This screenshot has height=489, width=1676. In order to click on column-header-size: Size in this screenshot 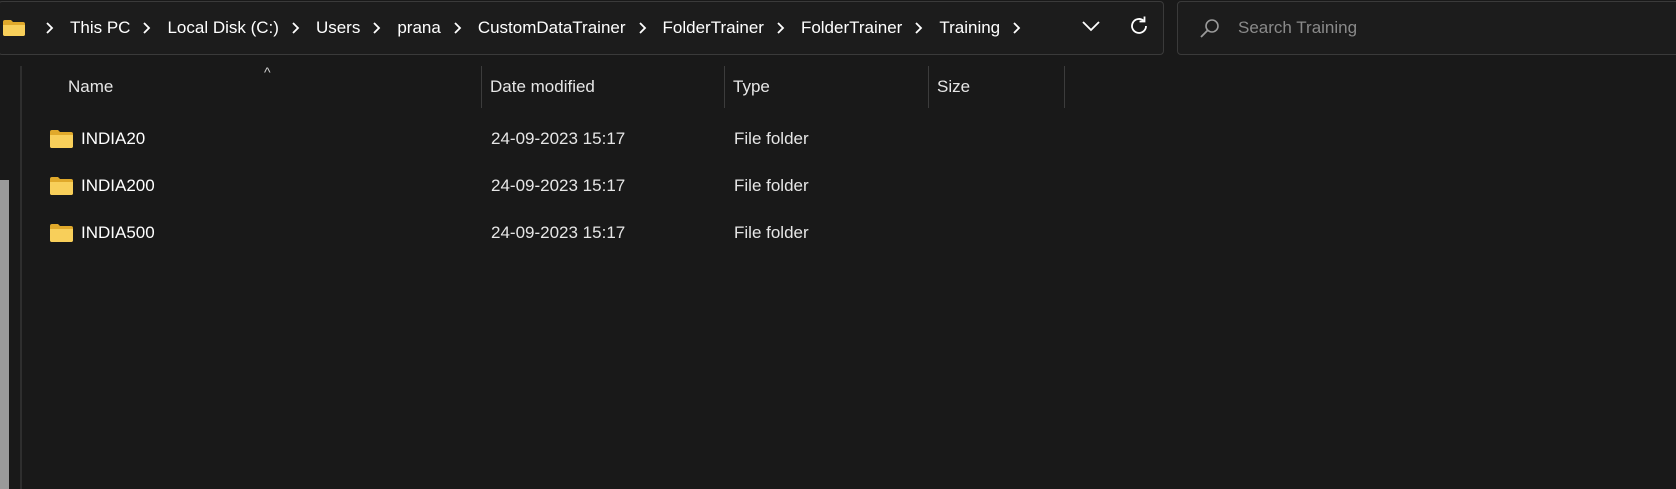, I will do `click(996, 87)`.